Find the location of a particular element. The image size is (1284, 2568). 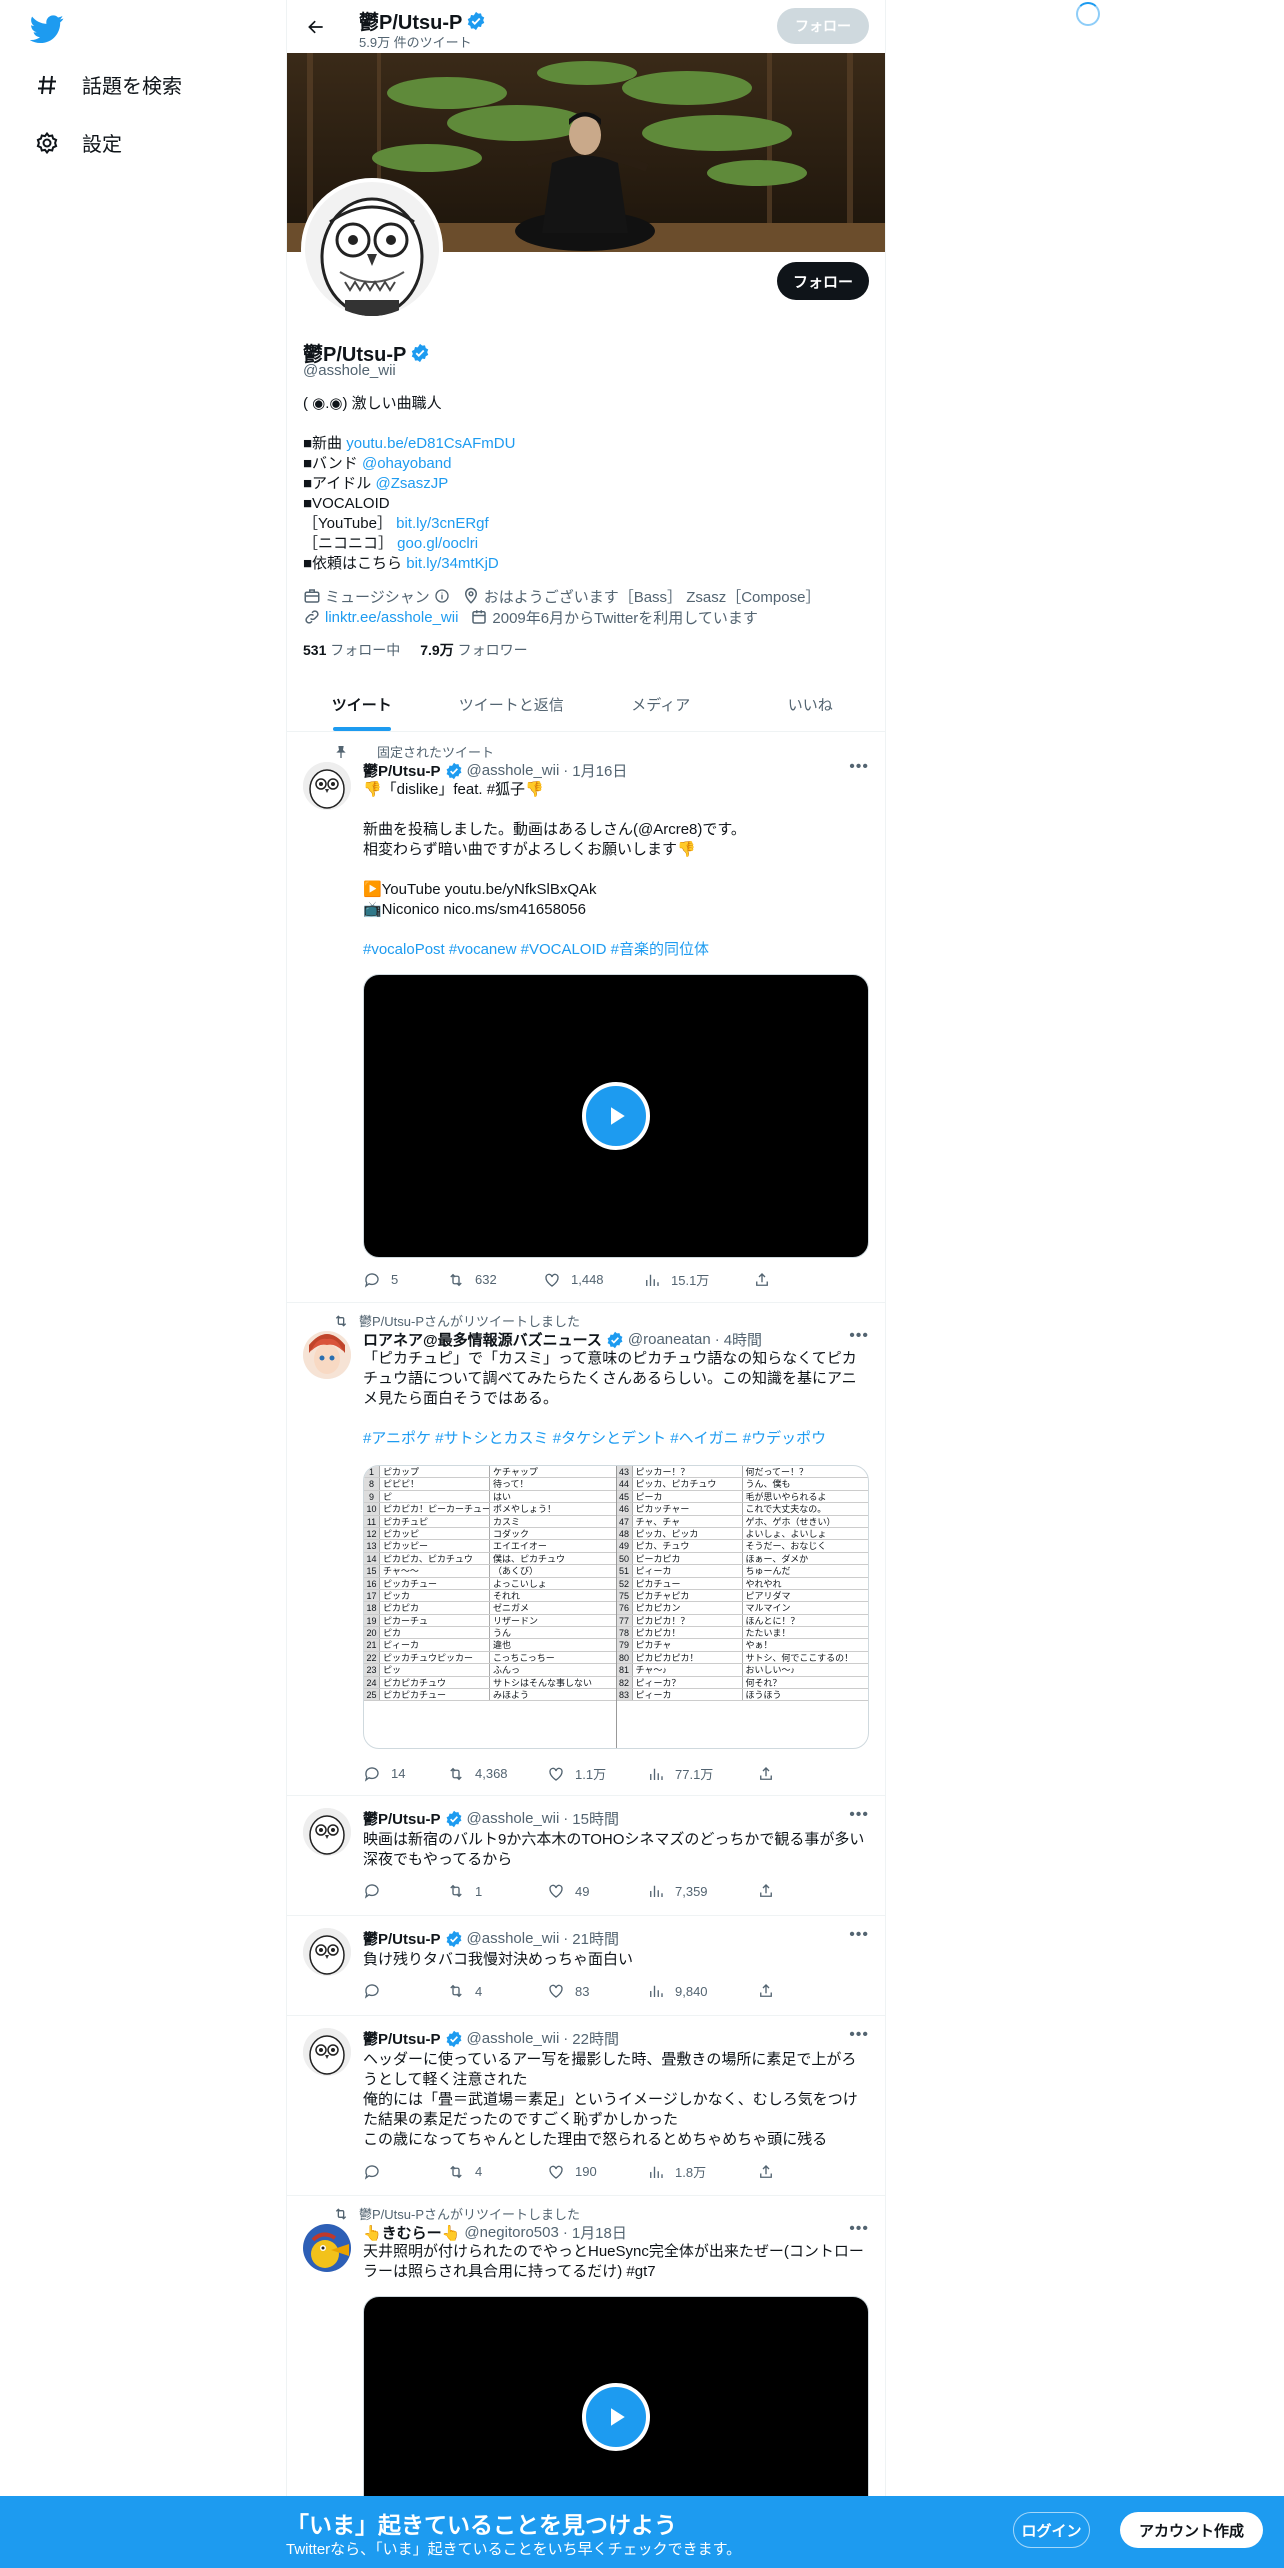

like-button: 83 is located at coordinates (597, 1991).